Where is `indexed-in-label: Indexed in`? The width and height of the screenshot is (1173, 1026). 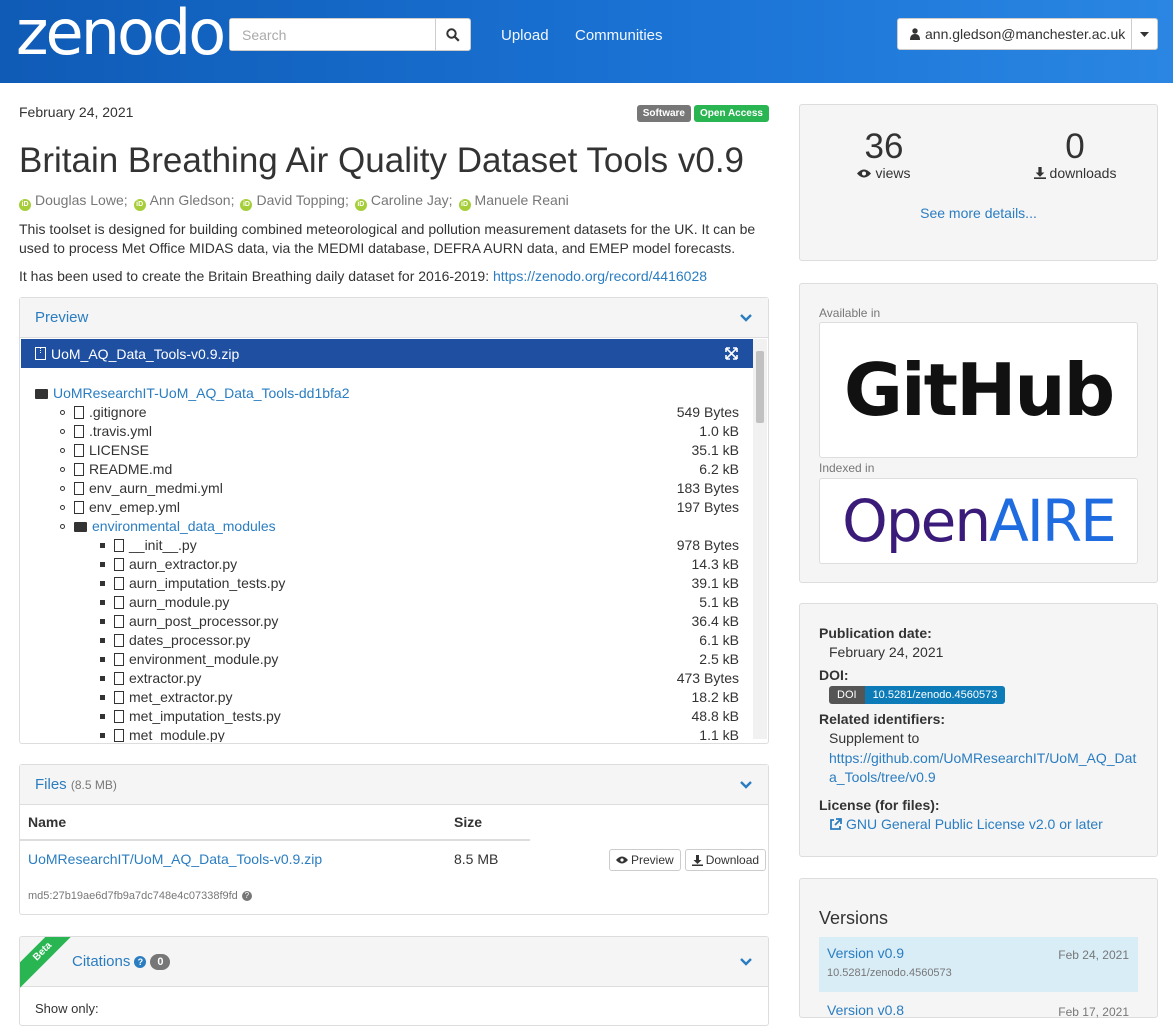
indexed-in-label: Indexed in is located at coordinates (847, 468).